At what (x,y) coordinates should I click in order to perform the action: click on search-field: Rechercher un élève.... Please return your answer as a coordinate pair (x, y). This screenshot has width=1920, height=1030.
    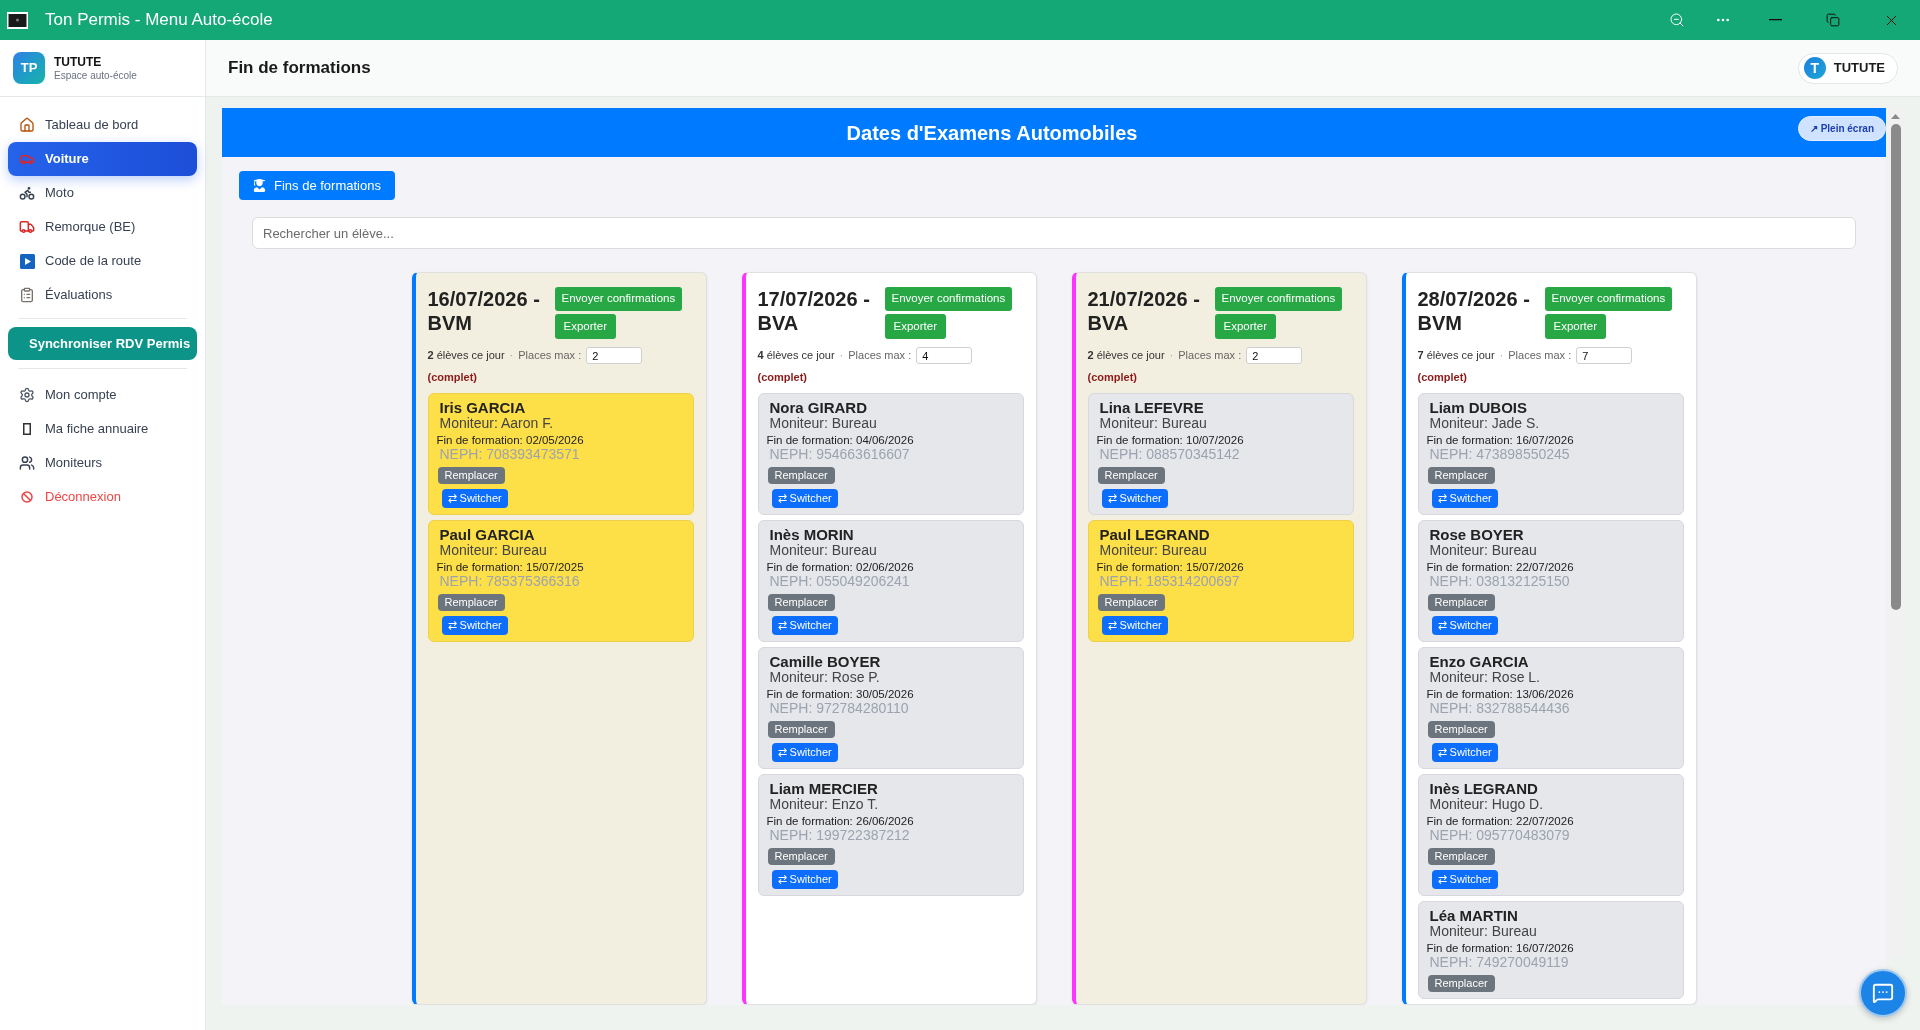
    Looking at the image, I should click on (1054, 233).